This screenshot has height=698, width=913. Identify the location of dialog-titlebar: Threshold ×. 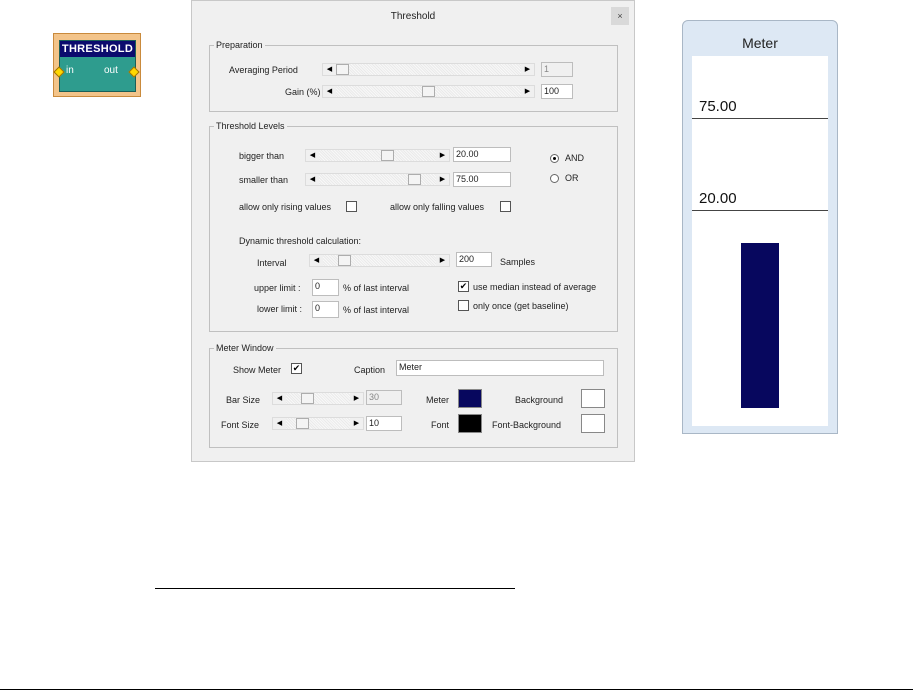
(413, 16).